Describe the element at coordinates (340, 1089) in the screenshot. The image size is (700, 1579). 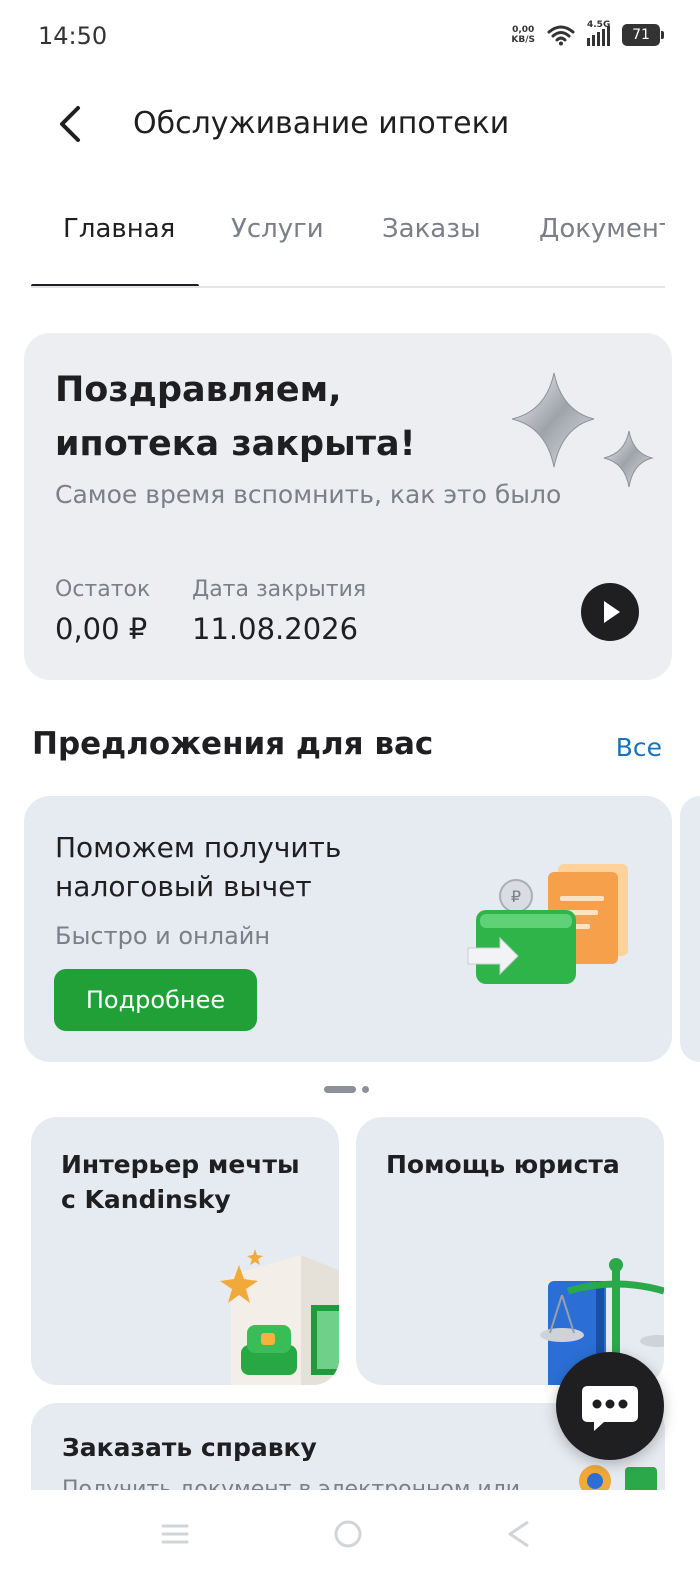
I see `carousel-dot-active` at that location.